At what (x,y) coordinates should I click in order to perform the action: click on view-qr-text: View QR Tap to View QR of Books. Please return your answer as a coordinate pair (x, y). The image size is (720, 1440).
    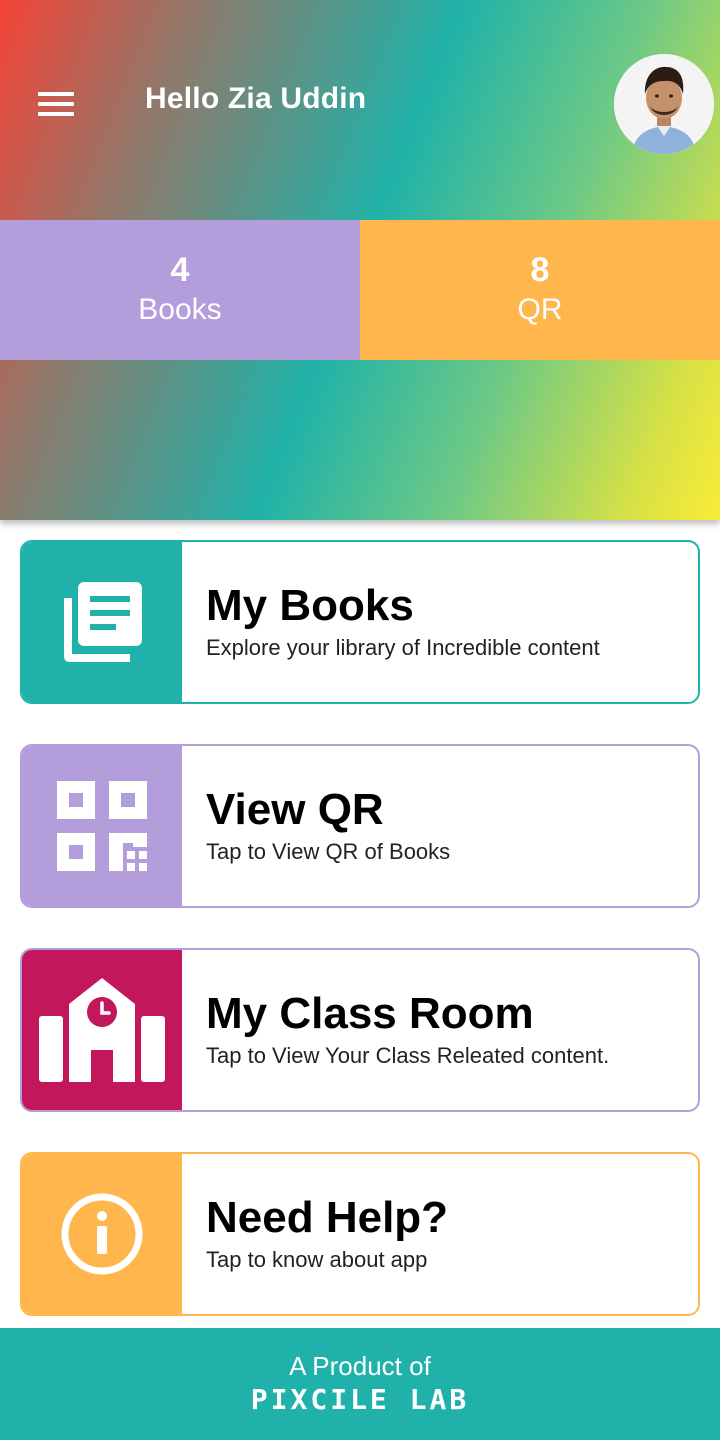
    Looking at the image, I should click on (316, 826).